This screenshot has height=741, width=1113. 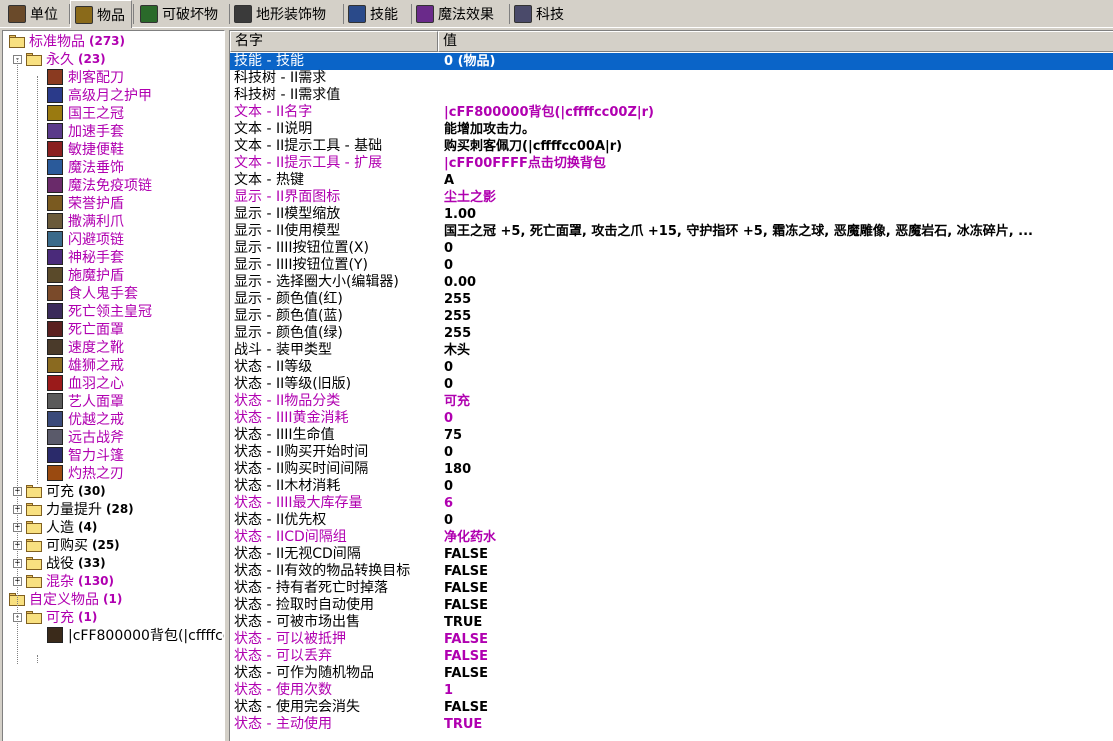 I want to click on tree-item: 加速手套, so click(x=85, y=131).